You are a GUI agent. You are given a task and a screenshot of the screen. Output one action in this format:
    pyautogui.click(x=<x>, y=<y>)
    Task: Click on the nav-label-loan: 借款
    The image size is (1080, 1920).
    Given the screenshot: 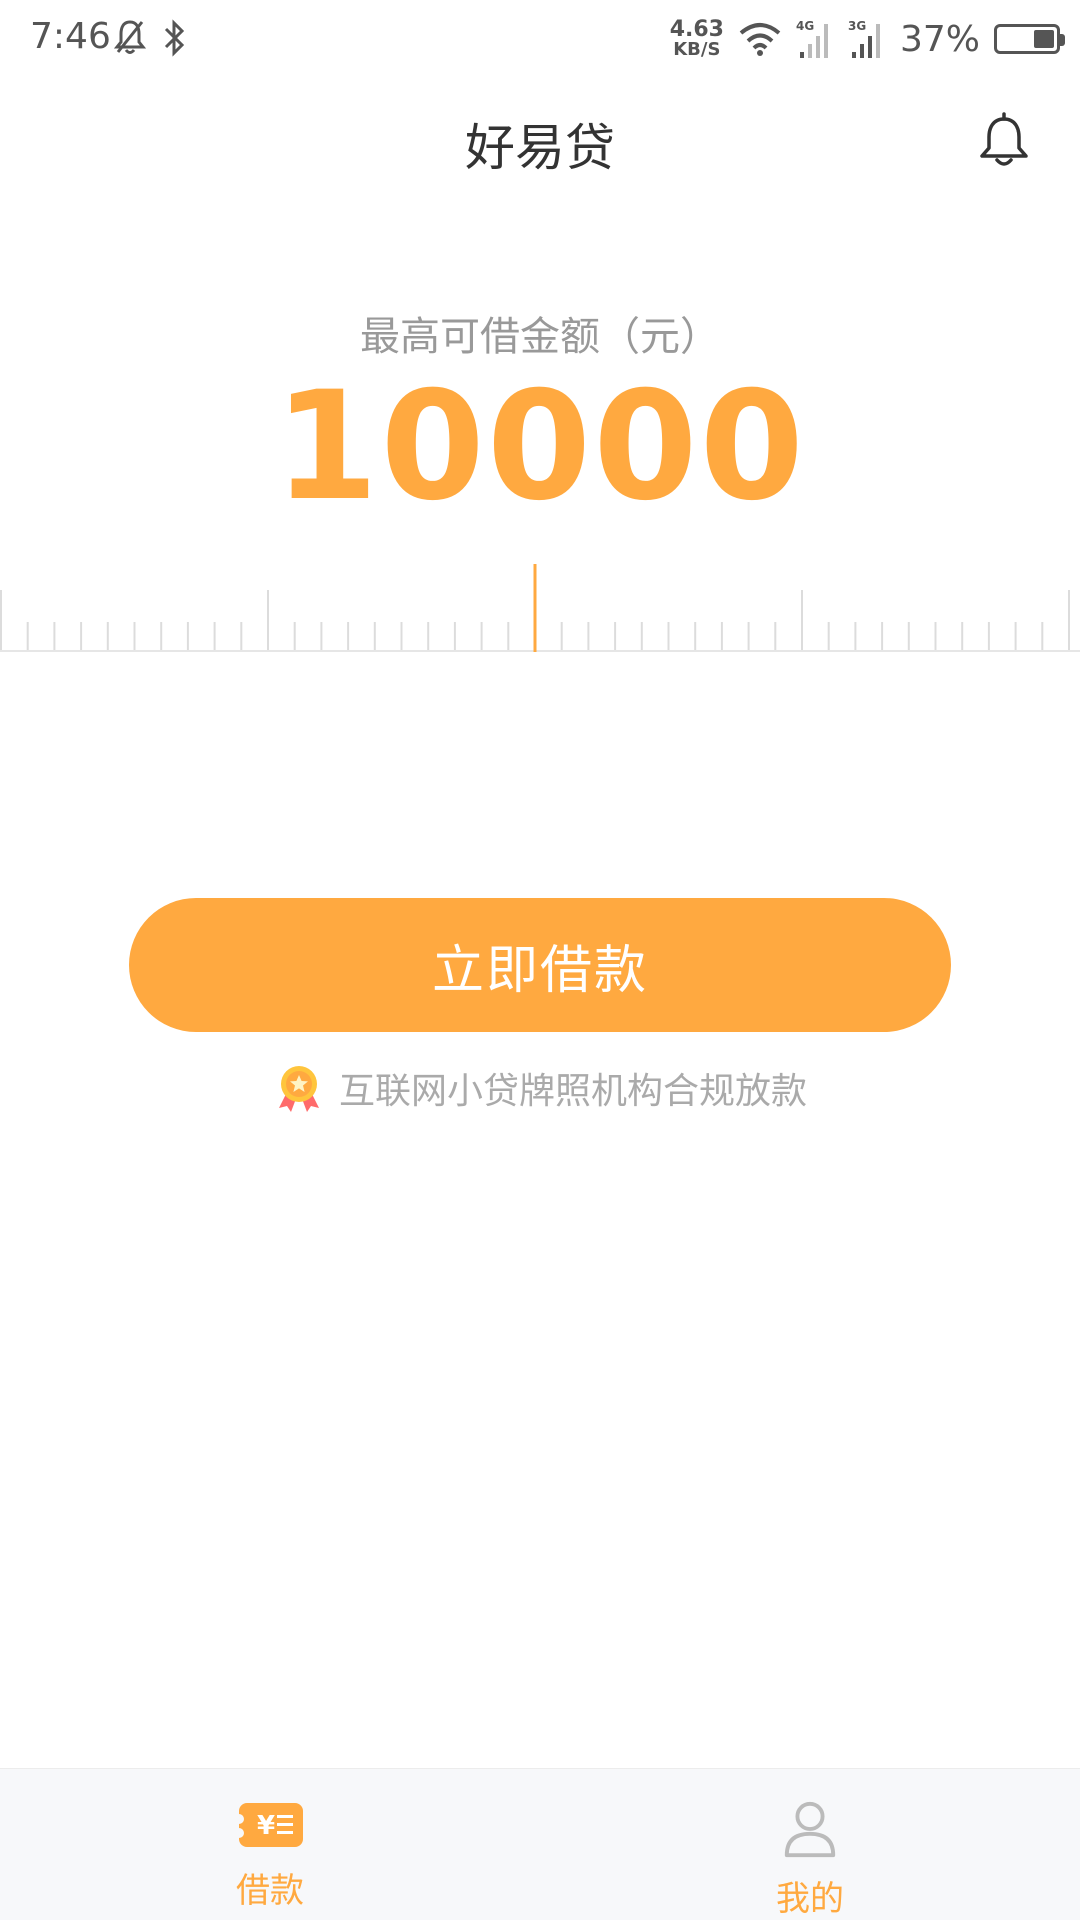 What is the action you would take?
    pyautogui.click(x=270, y=1891)
    